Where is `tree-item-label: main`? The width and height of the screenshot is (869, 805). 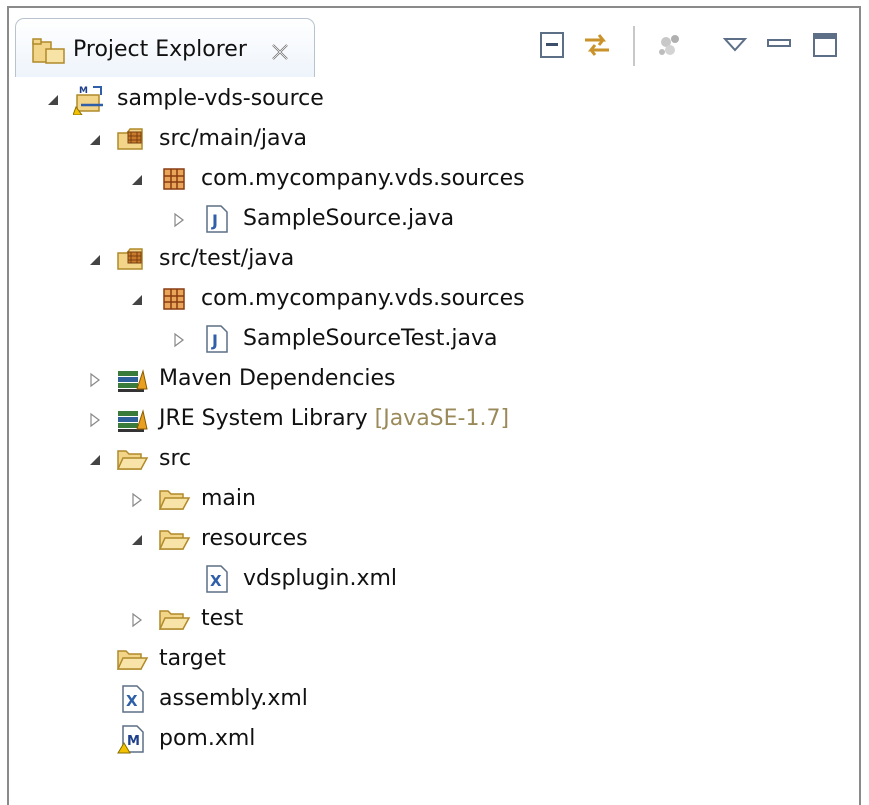
tree-item-label: main is located at coordinates (228, 498).